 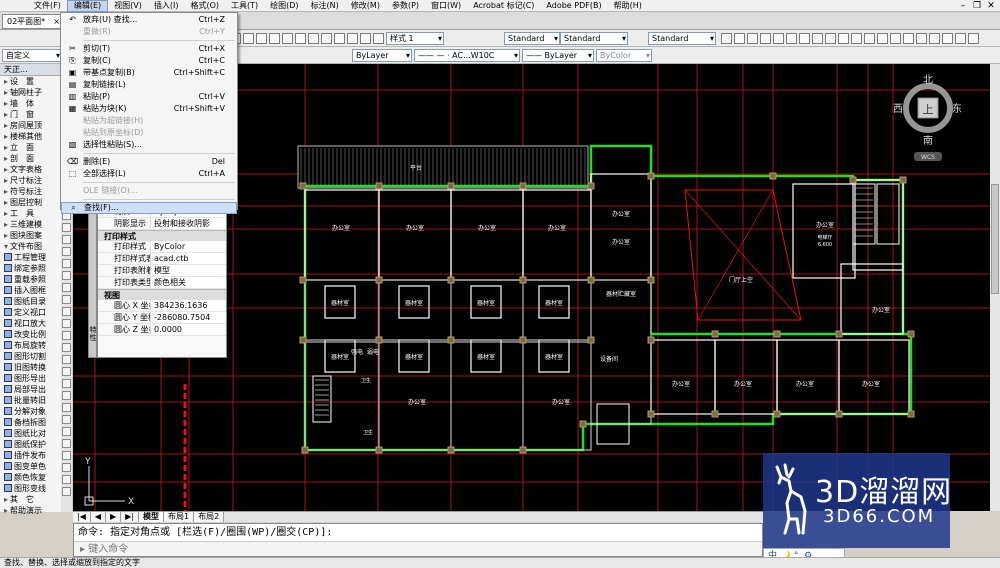 I want to click on layout-nav-button: |◀, so click(x=82, y=517).